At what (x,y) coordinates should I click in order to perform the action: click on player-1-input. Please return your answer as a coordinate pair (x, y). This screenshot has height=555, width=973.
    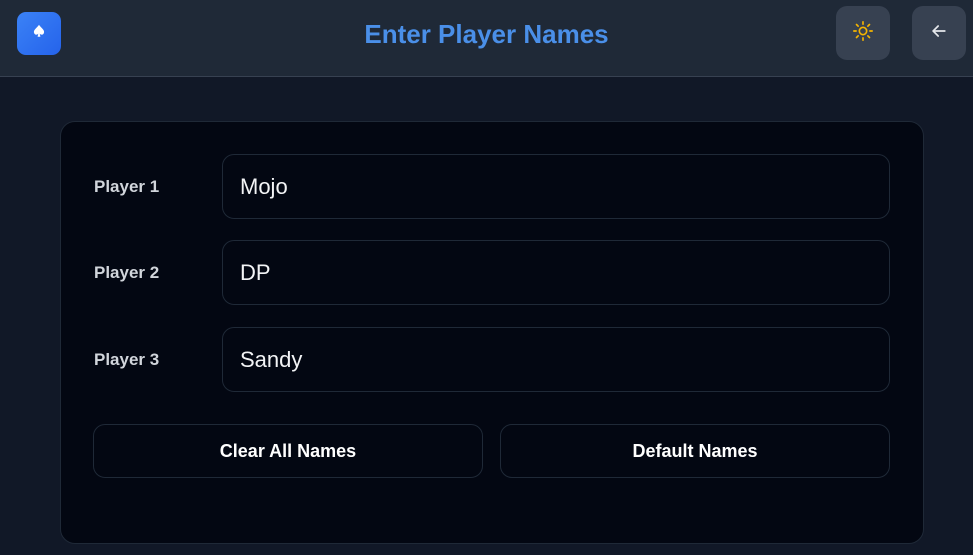
    Looking at the image, I should click on (556, 186).